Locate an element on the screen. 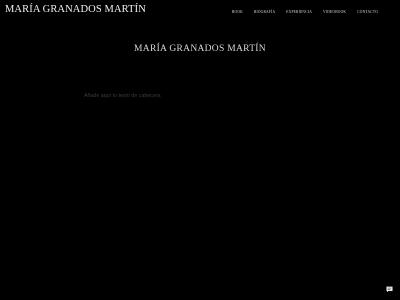 Image resolution: width=400 pixels, height=300 pixels. chat-bubble-icon is located at coordinates (389, 289).